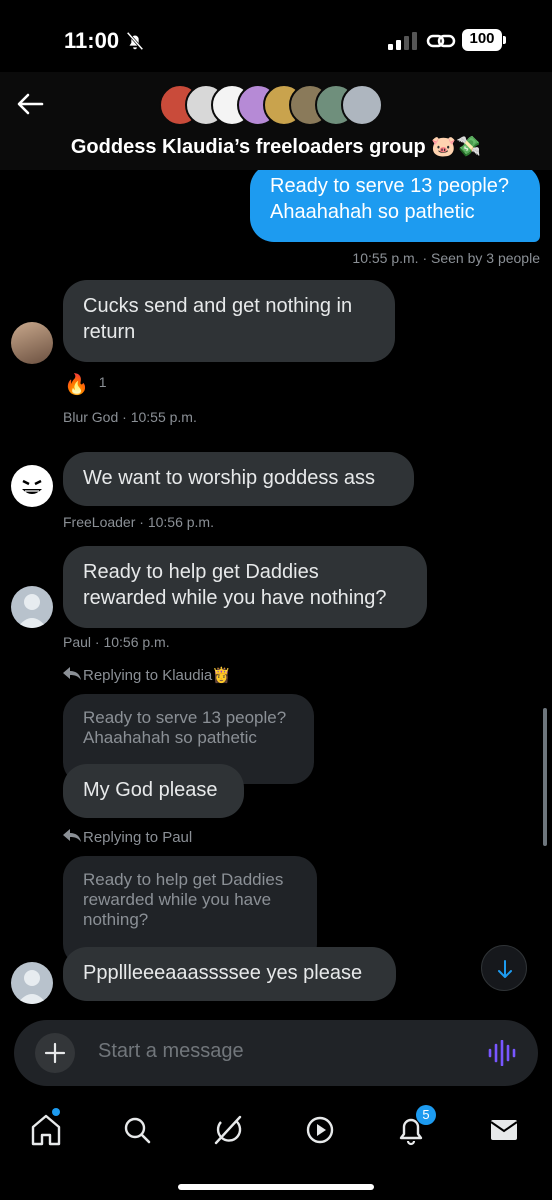 This screenshot has height=1200, width=552. What do you see at coordinates (276, 1148) in the screenshot?
I see `bottom-navigation: 5` at bounding box center [276, 1148].